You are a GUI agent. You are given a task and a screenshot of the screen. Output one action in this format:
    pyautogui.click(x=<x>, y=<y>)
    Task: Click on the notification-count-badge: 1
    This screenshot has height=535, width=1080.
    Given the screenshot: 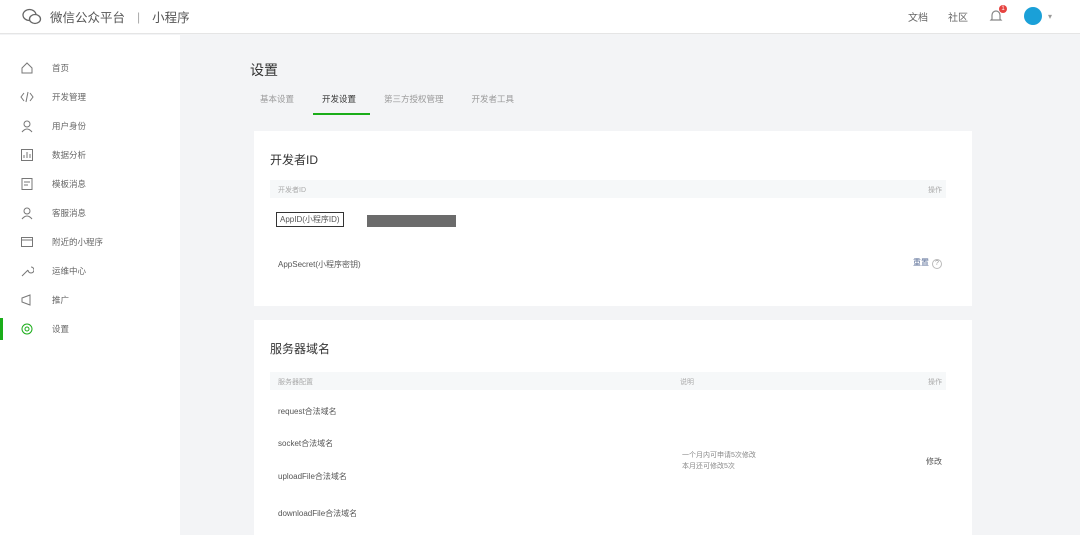 What is the action you would take?
    pyautogui.click(x=1002, y=9)
    